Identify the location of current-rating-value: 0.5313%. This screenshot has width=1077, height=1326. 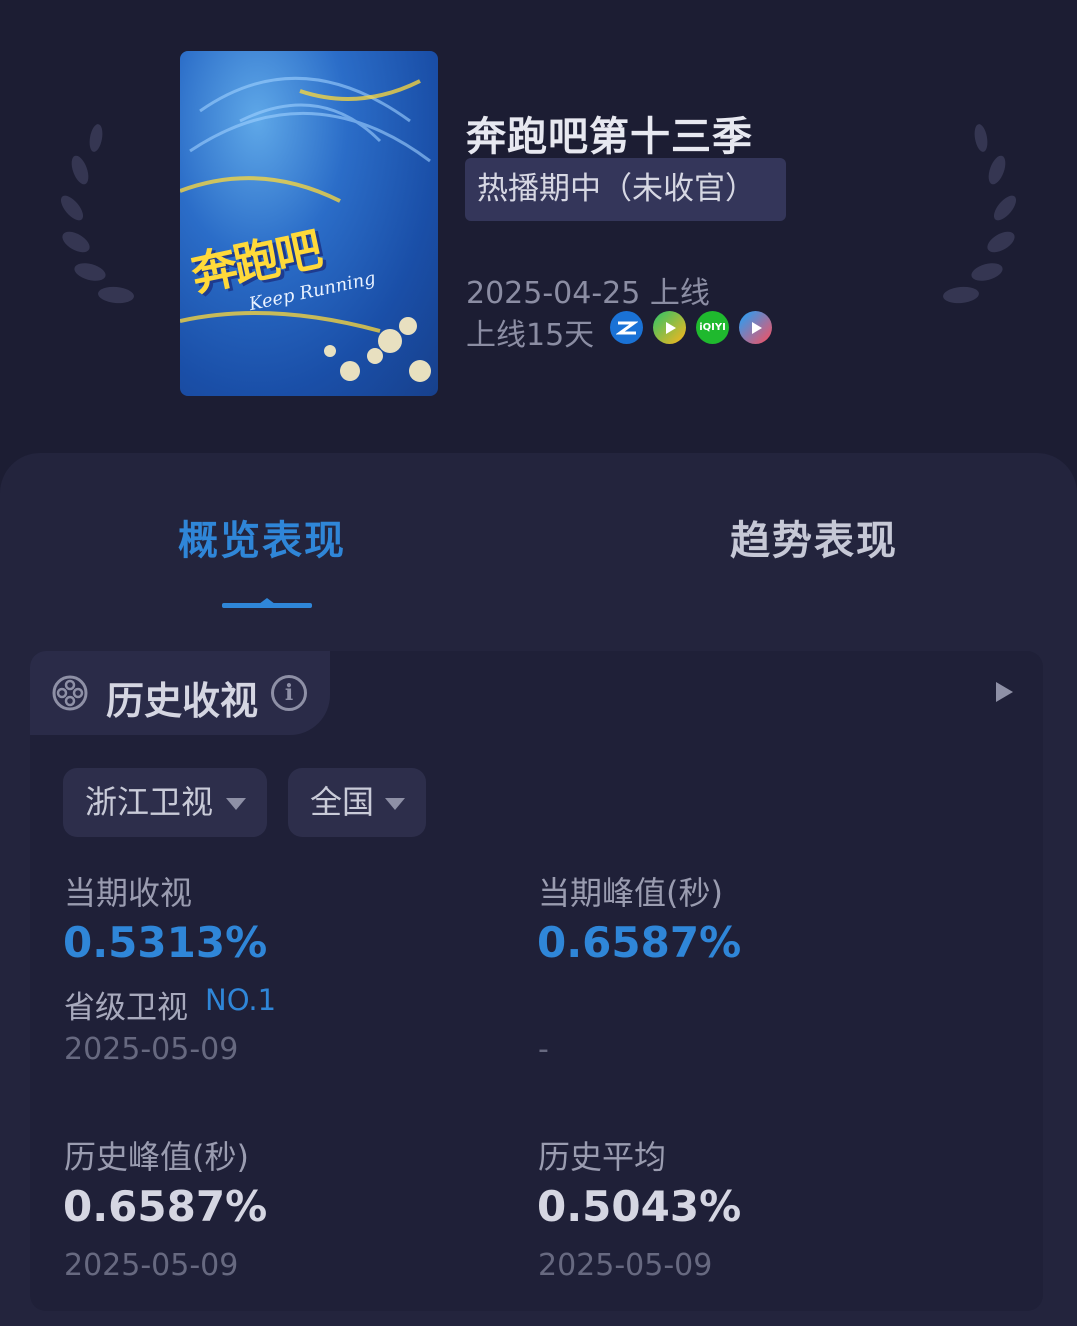
(165, 942).